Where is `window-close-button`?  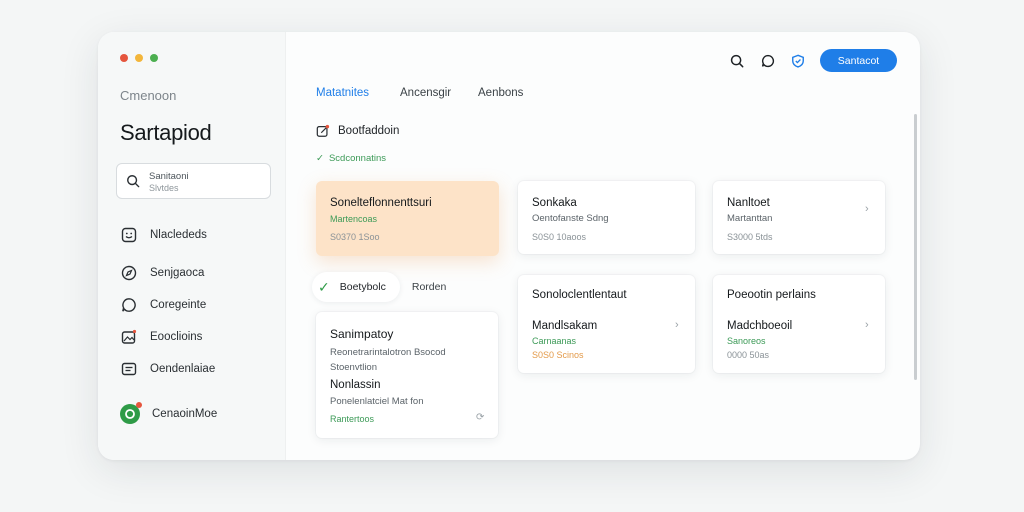 window-close-button is located at coordinates (124, 58).